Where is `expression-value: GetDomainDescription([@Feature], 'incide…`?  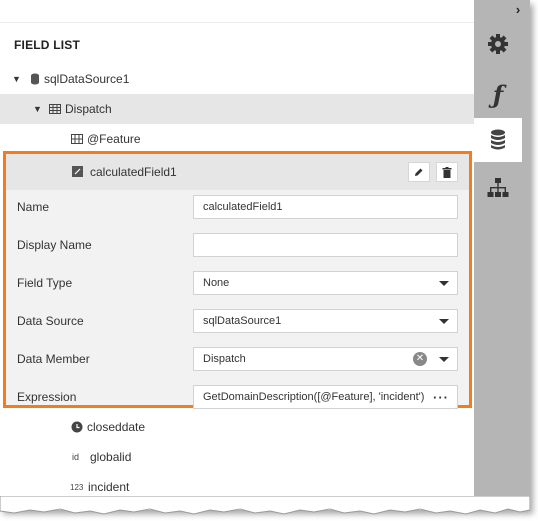
expression-value: GetDomainDescription([@Feature], 'incide… is located at coordinates (314, 397).